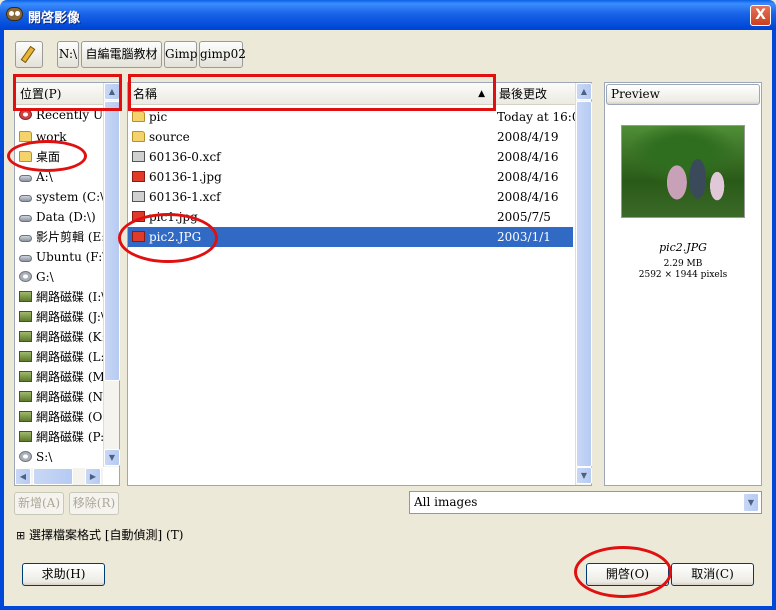  What do you see at coordinates (121, 54) in the screenshot?
I see `path-button-material: 自編電腦教材` at bounding box center [121, 54].